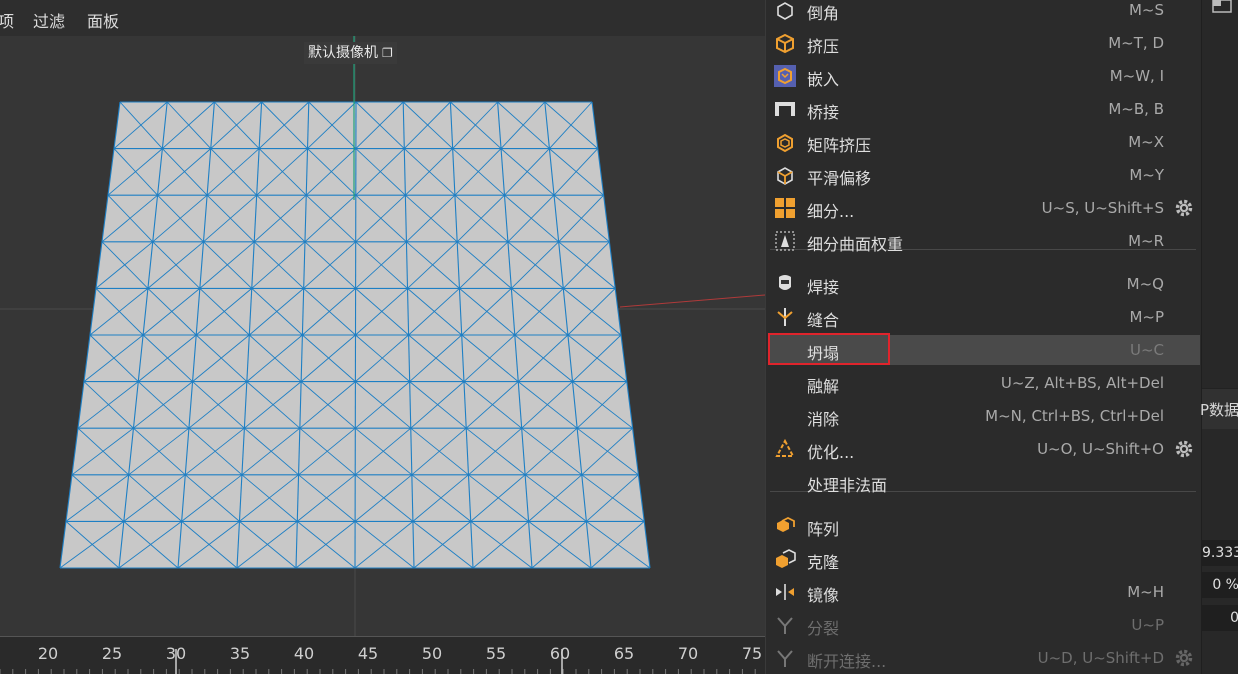 The image size is (1238, 674). I want to click on menu-item-label: 阵列, so click(823, 529).